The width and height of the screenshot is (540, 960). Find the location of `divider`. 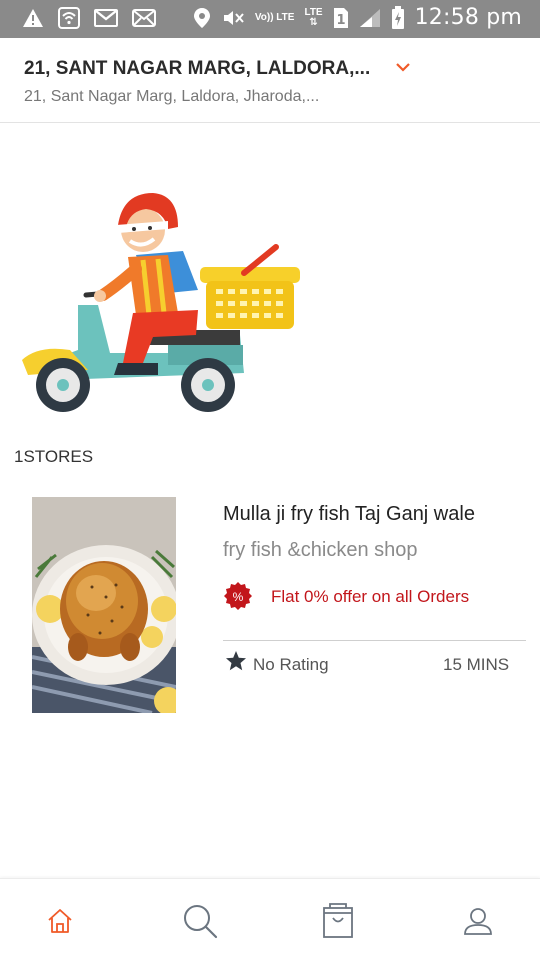

divider is located at coordinates (374, 640).